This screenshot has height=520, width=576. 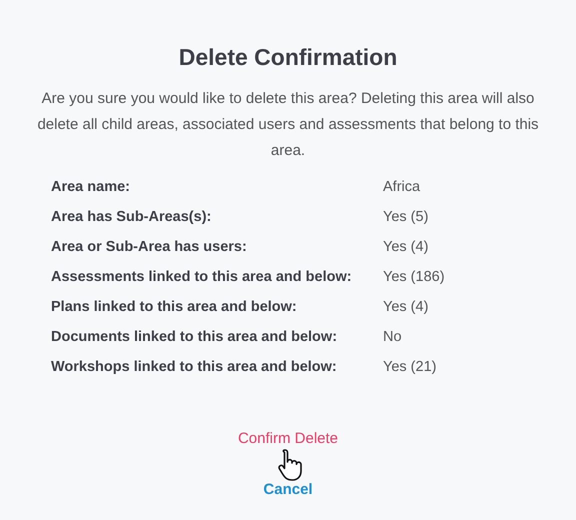 I want to click on detail-label: Workshops linked to this area and below:, so click(x=194, y=367).